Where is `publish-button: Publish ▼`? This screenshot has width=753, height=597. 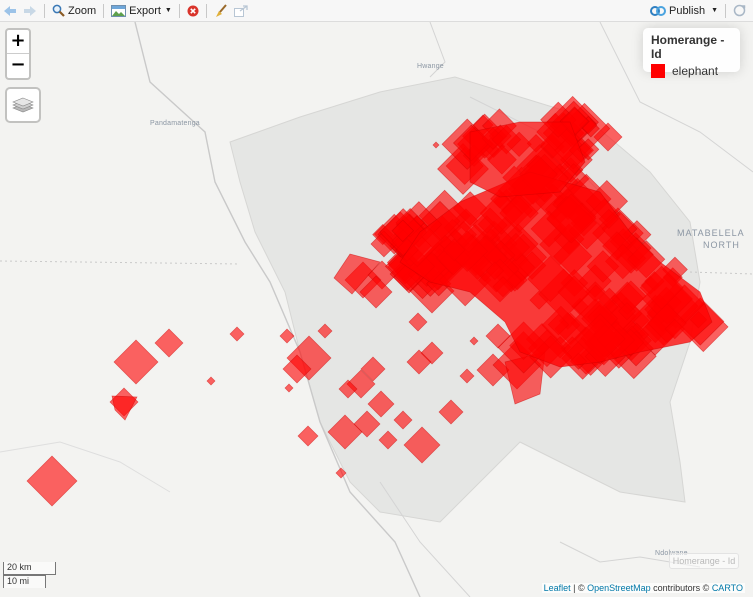
publish-button: Publish ▼ is located at coordinates (684, 11).